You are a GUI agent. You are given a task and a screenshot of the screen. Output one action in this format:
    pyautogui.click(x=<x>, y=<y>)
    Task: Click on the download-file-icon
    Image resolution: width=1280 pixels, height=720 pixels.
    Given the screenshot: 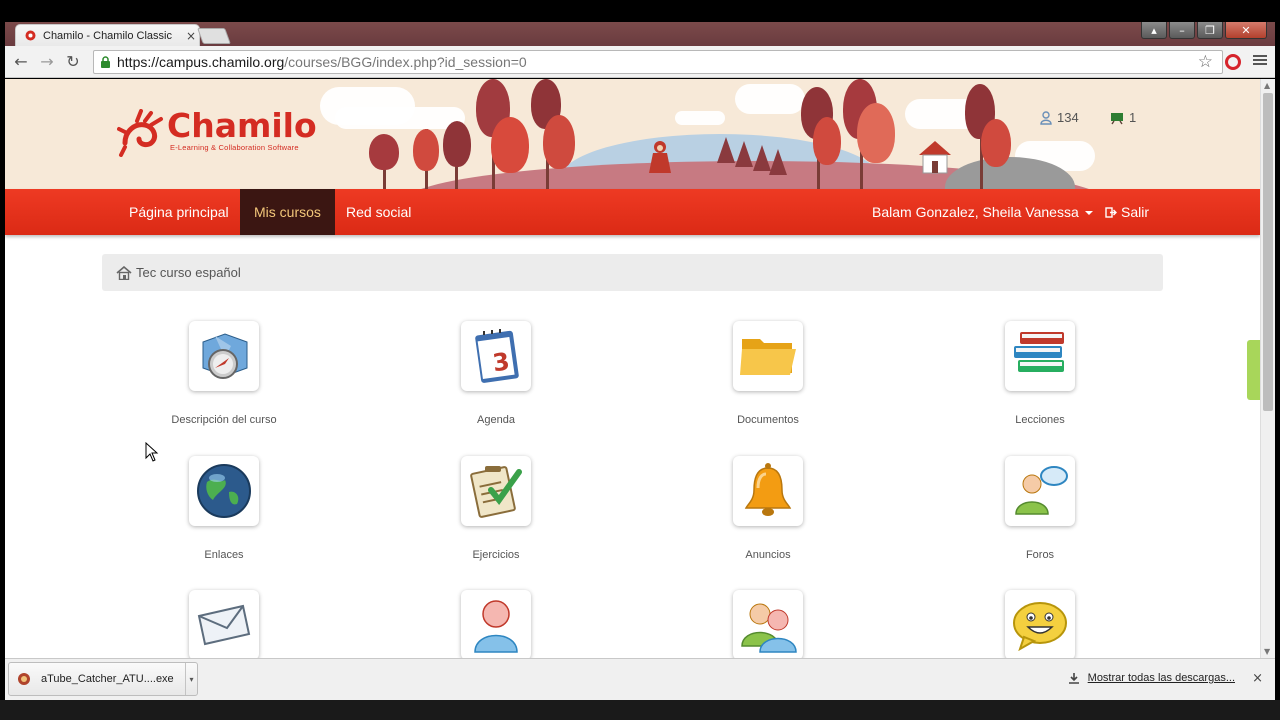 What is the action you would take?
    pyautogui.click(x=24, y=679)
    